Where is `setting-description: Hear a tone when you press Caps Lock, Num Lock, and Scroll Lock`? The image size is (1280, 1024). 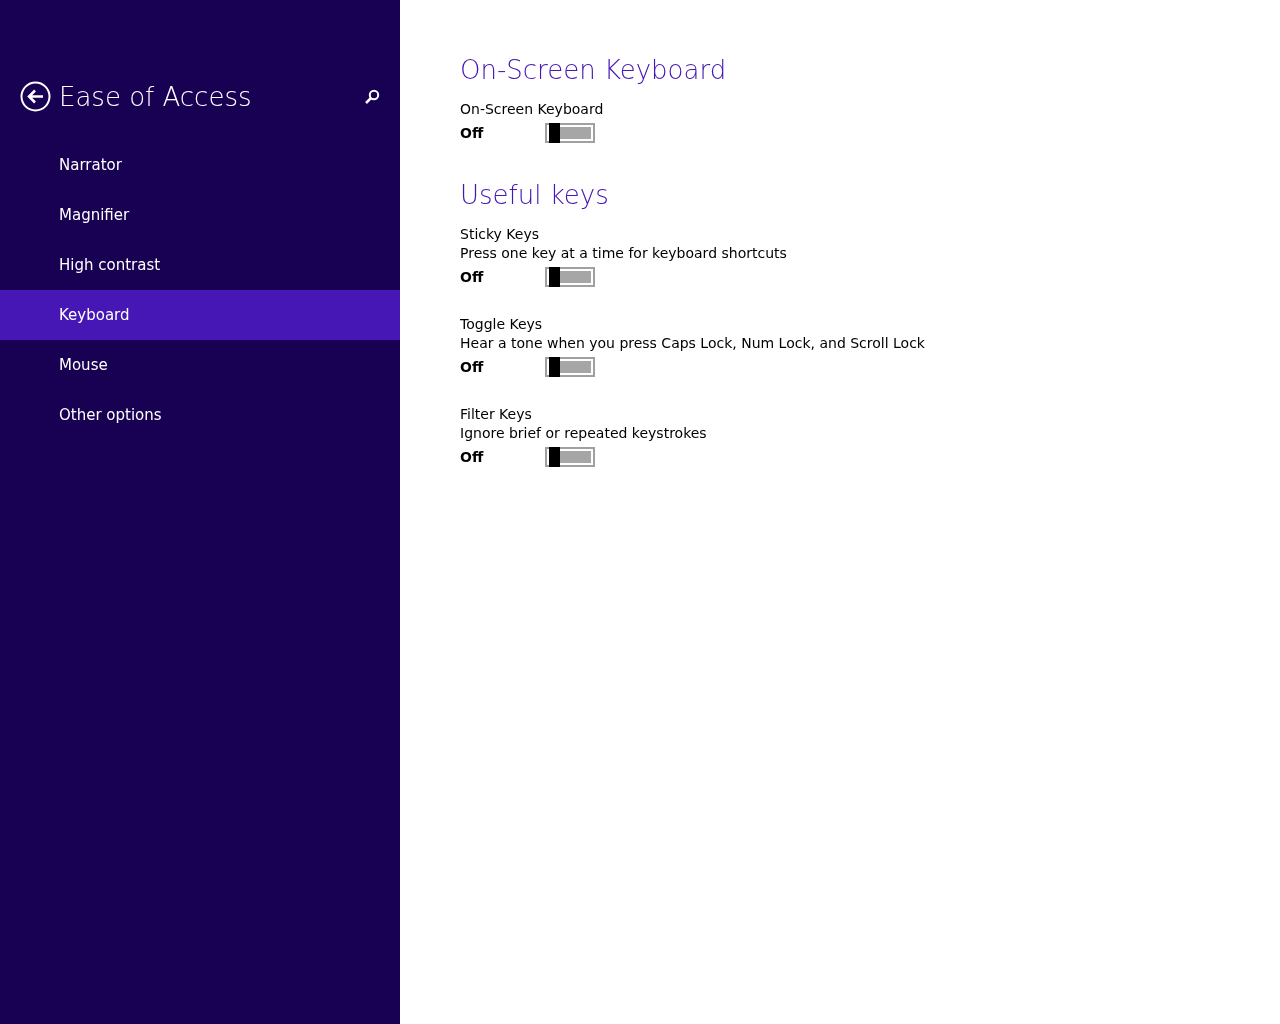
setting-description: Hear a tone when you press Caps Lock, Num Lock, and Scroll Lock is located at coordinates (693, 343).